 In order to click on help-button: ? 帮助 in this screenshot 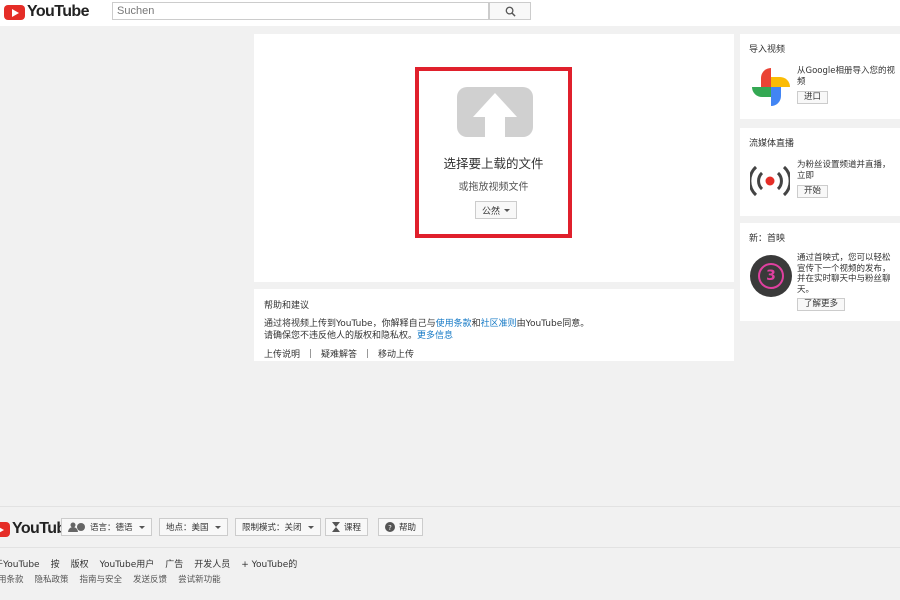, I will do `click(401, 527)`.